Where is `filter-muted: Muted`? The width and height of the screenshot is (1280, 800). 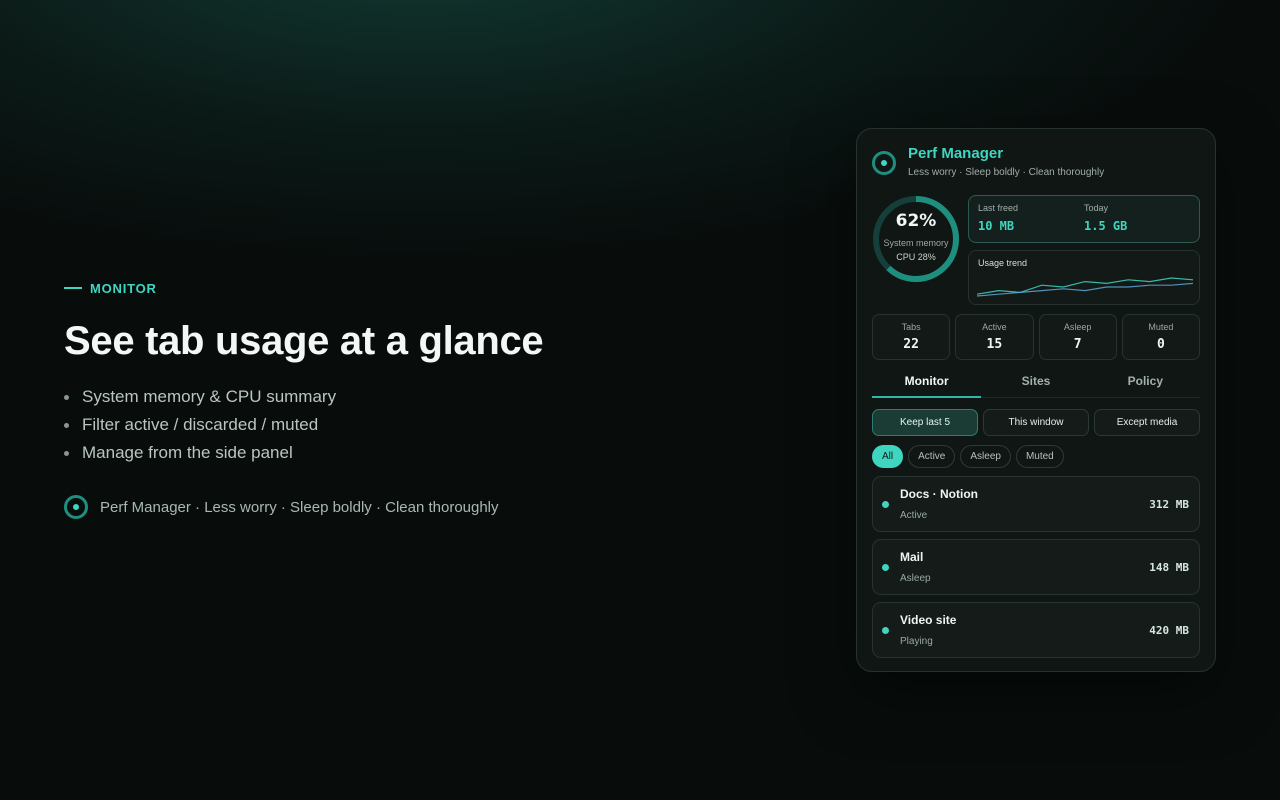
filter-muted: Muted is located at coordinates (1039, 456).